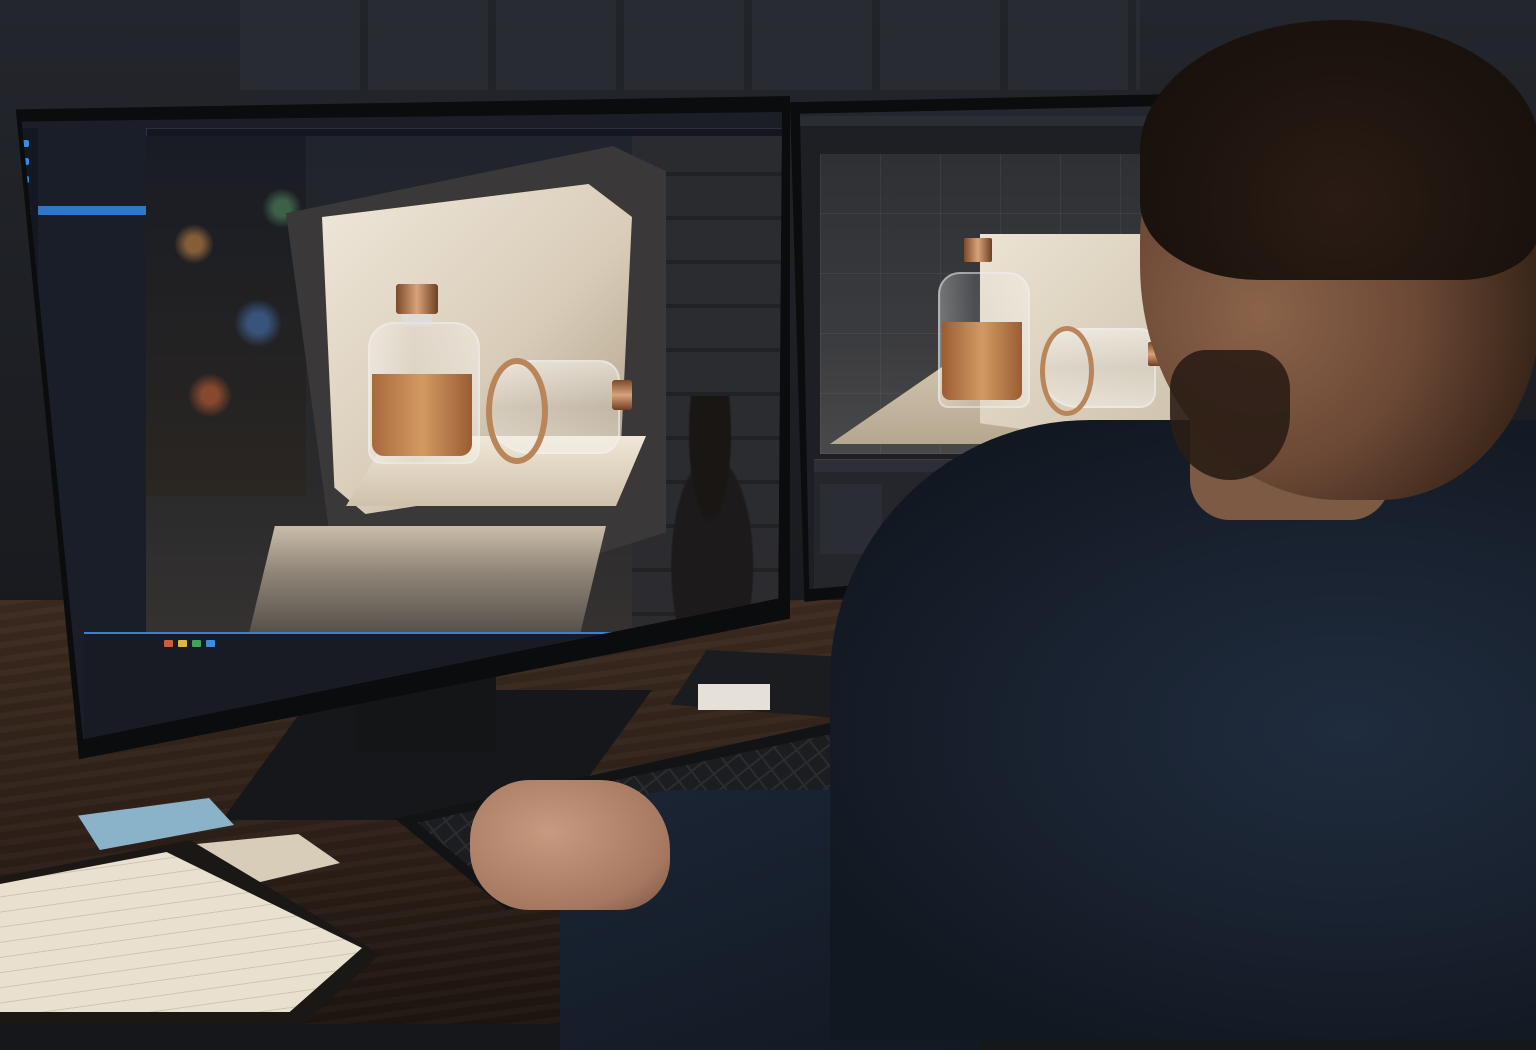 The width and height of the screenshot is (1536, 1050). I want to click on office-window, so click(690, 45).